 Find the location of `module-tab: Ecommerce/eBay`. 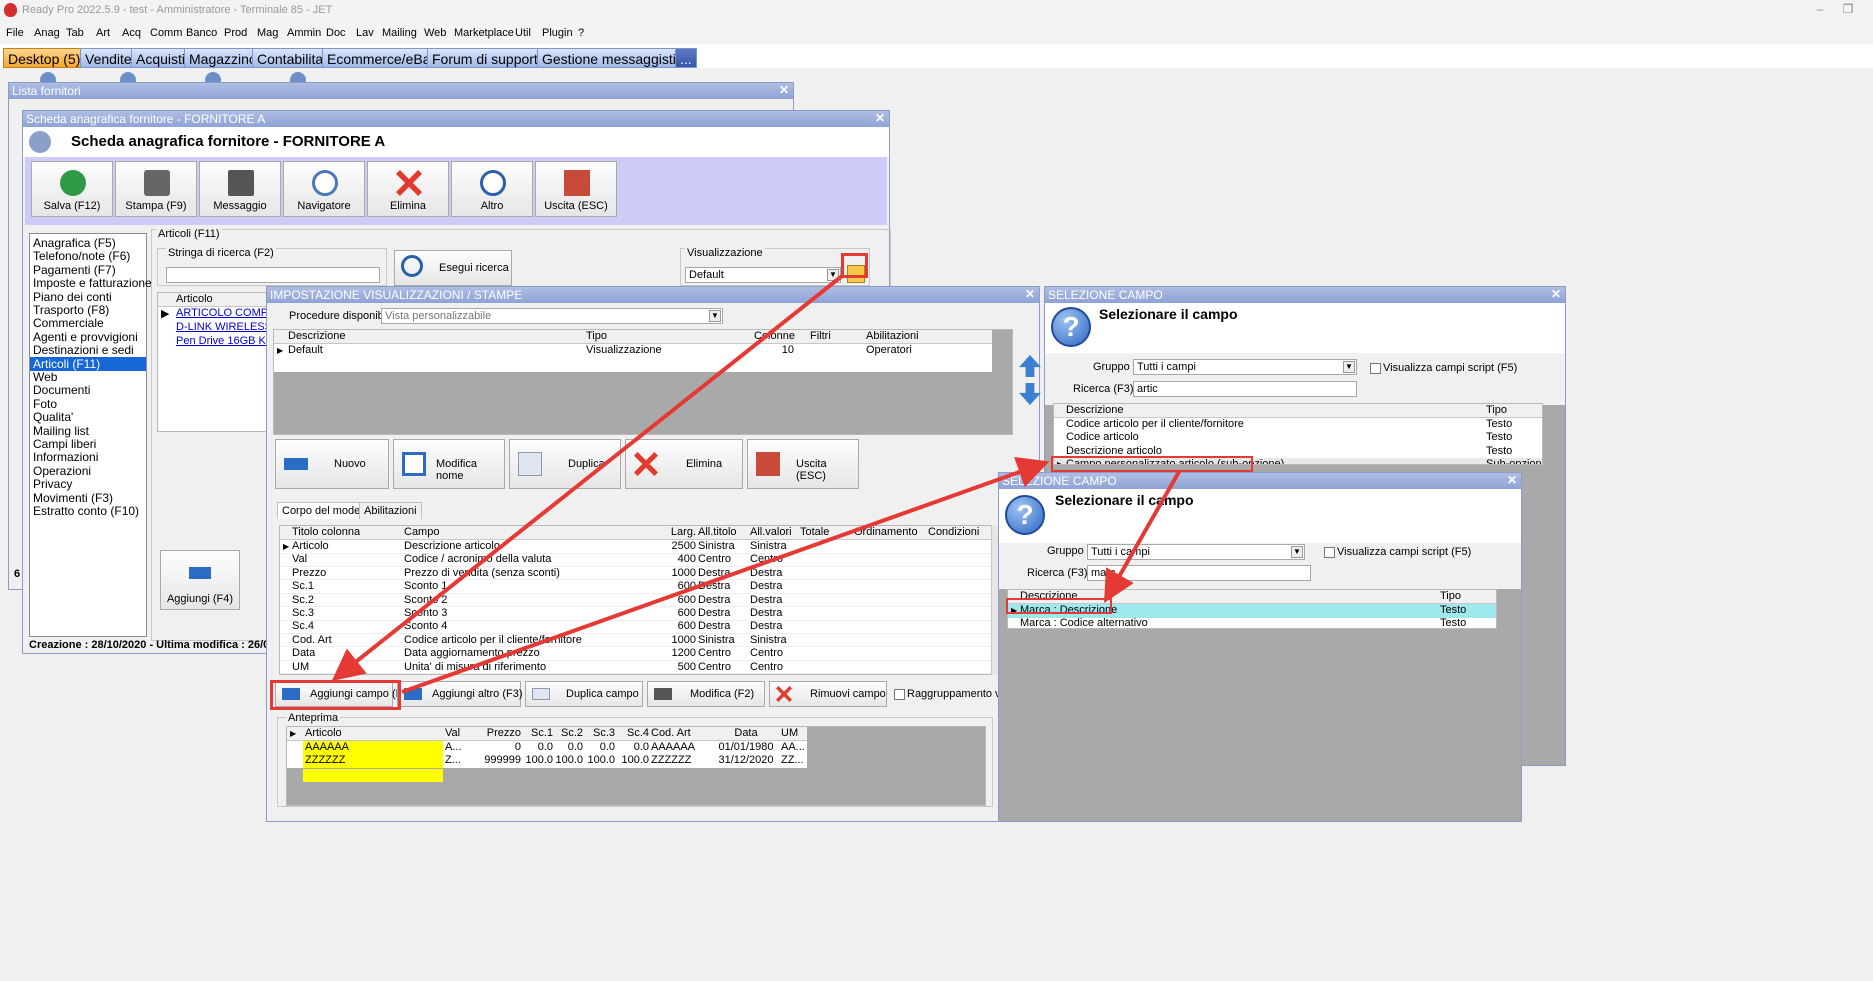

module-tab: Ecommerce/eBay is located at coordinates (382, 58).